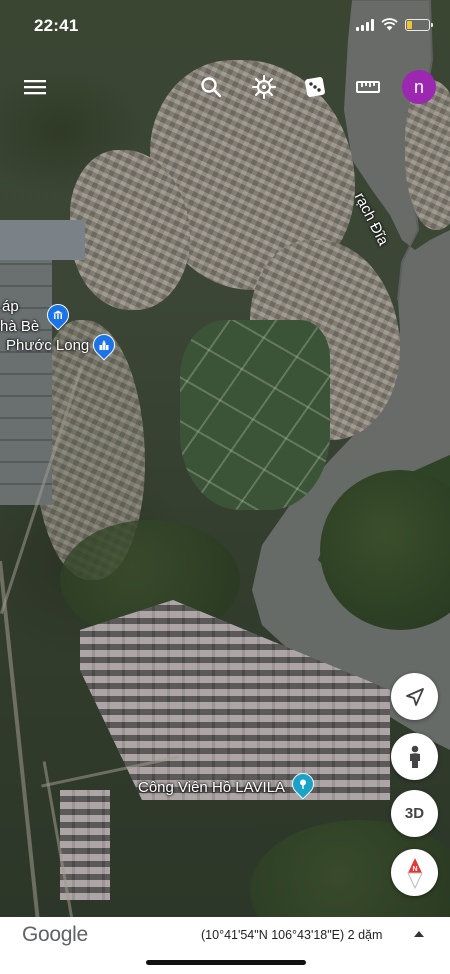 This screenshot has height=974, width=450. Describe the element at coordinates (225, 945) in the screenshot. I see `bottom-info-bar: Google (10°41'54"N 106°43'18"E) 2 dặm` at that location.